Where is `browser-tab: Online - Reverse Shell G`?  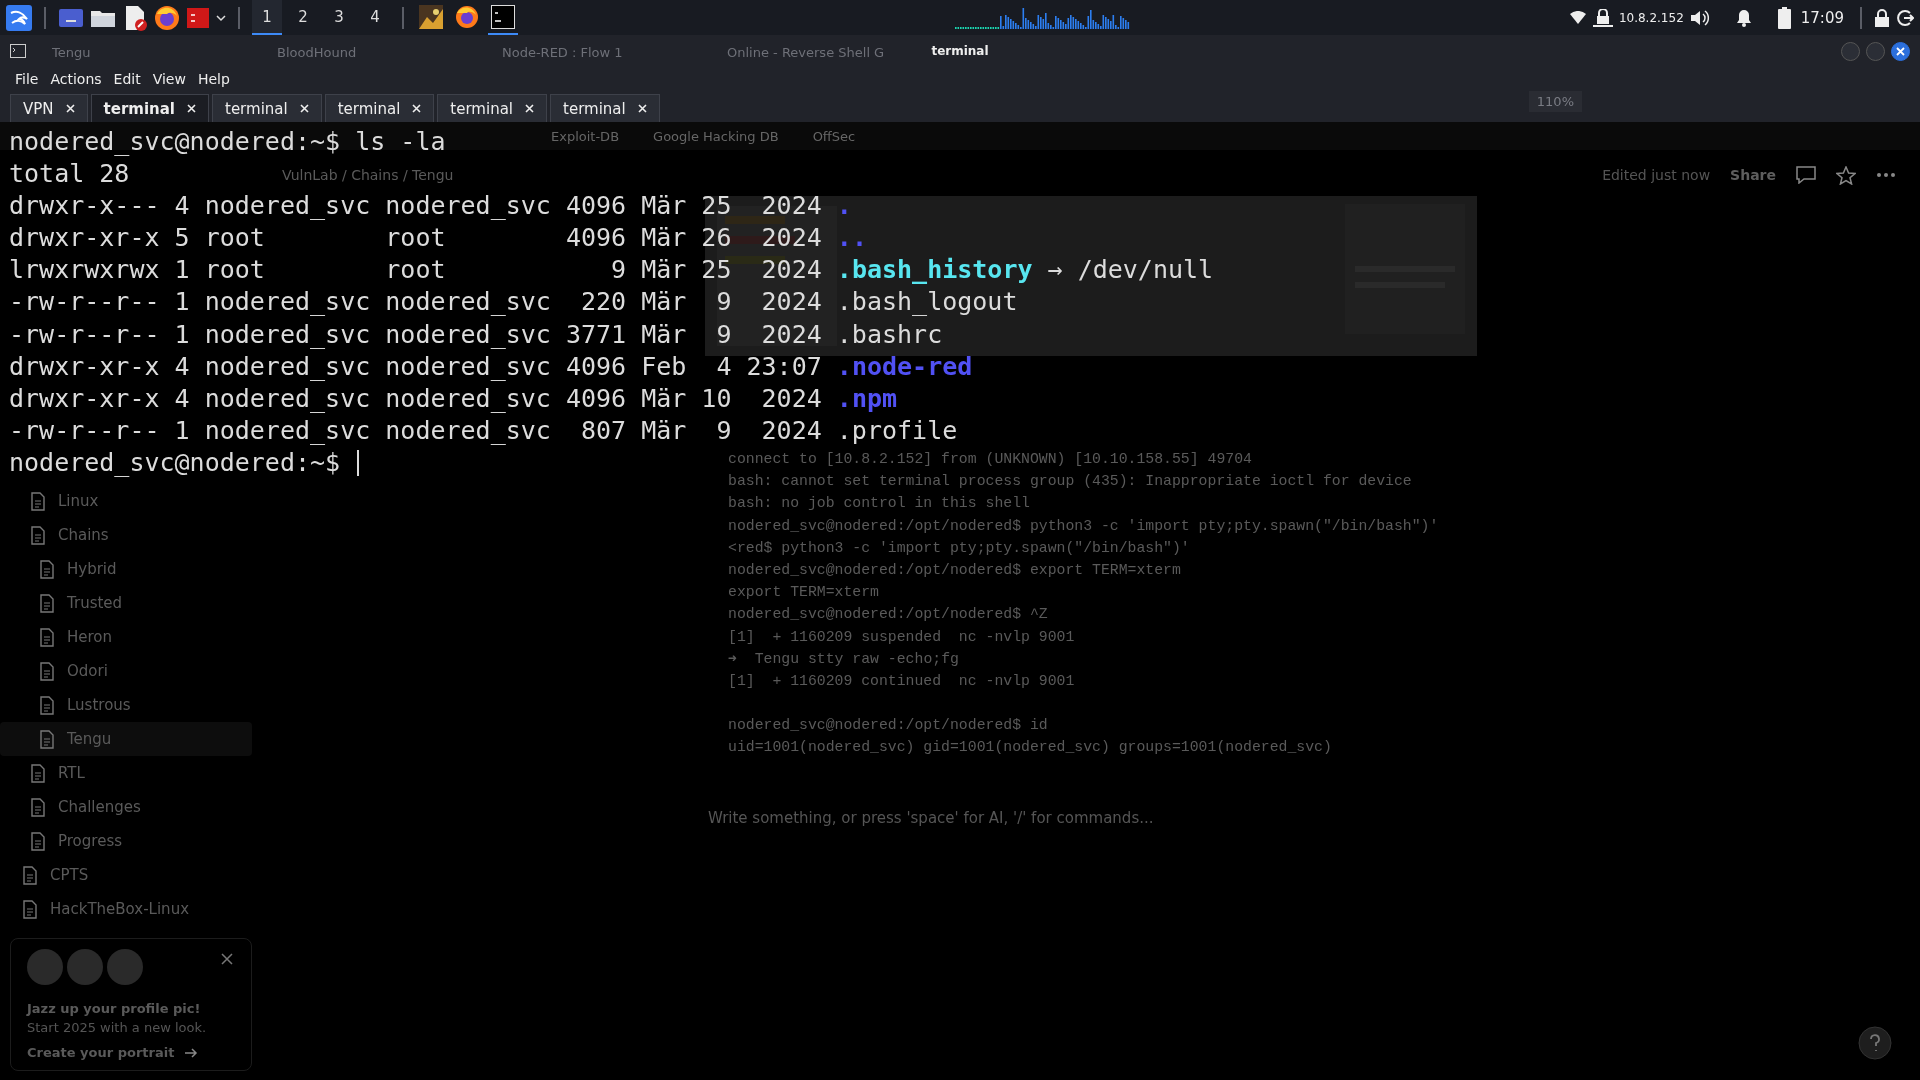
browser-tab: Online - Reverse Shell G is located at coordinates (806, 52).